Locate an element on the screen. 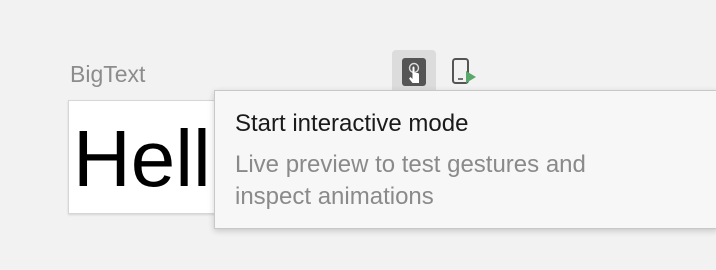  preview-label: BigText is located at coordinates (108, 74).